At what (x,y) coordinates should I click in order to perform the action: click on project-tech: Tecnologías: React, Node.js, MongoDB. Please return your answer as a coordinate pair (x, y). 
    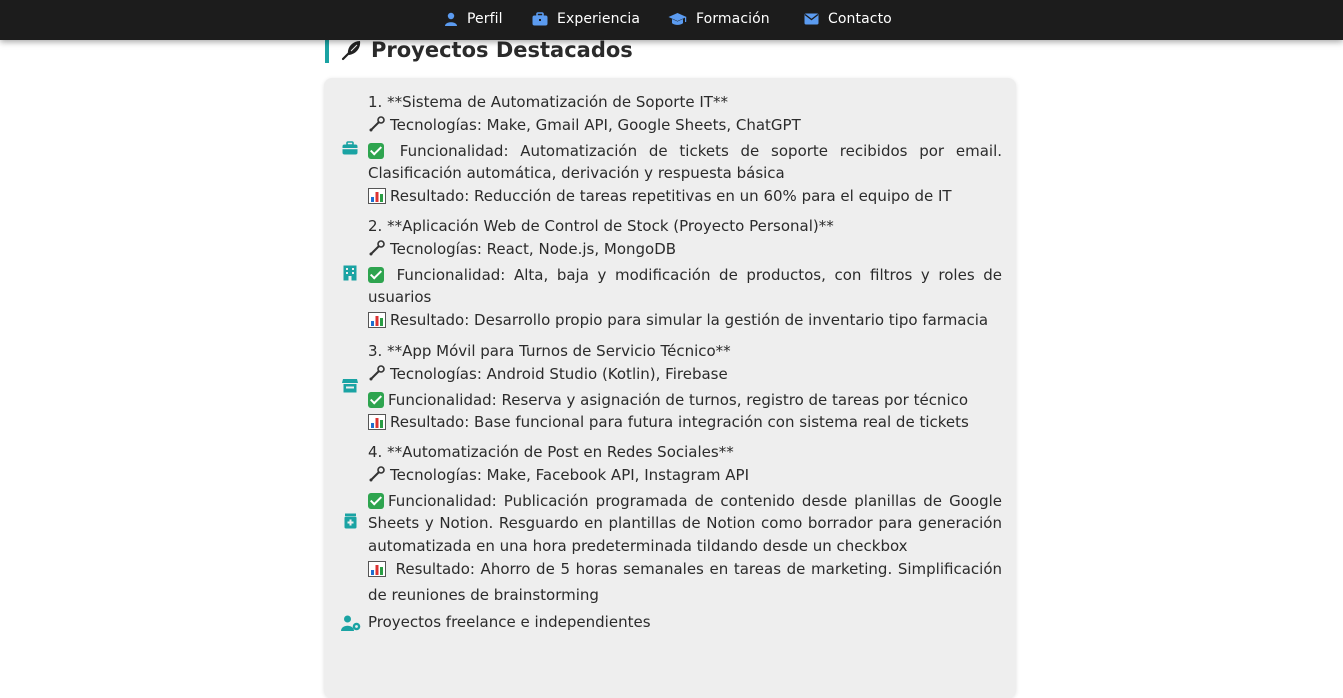
    Looking at the image, I should click on (533, 248).